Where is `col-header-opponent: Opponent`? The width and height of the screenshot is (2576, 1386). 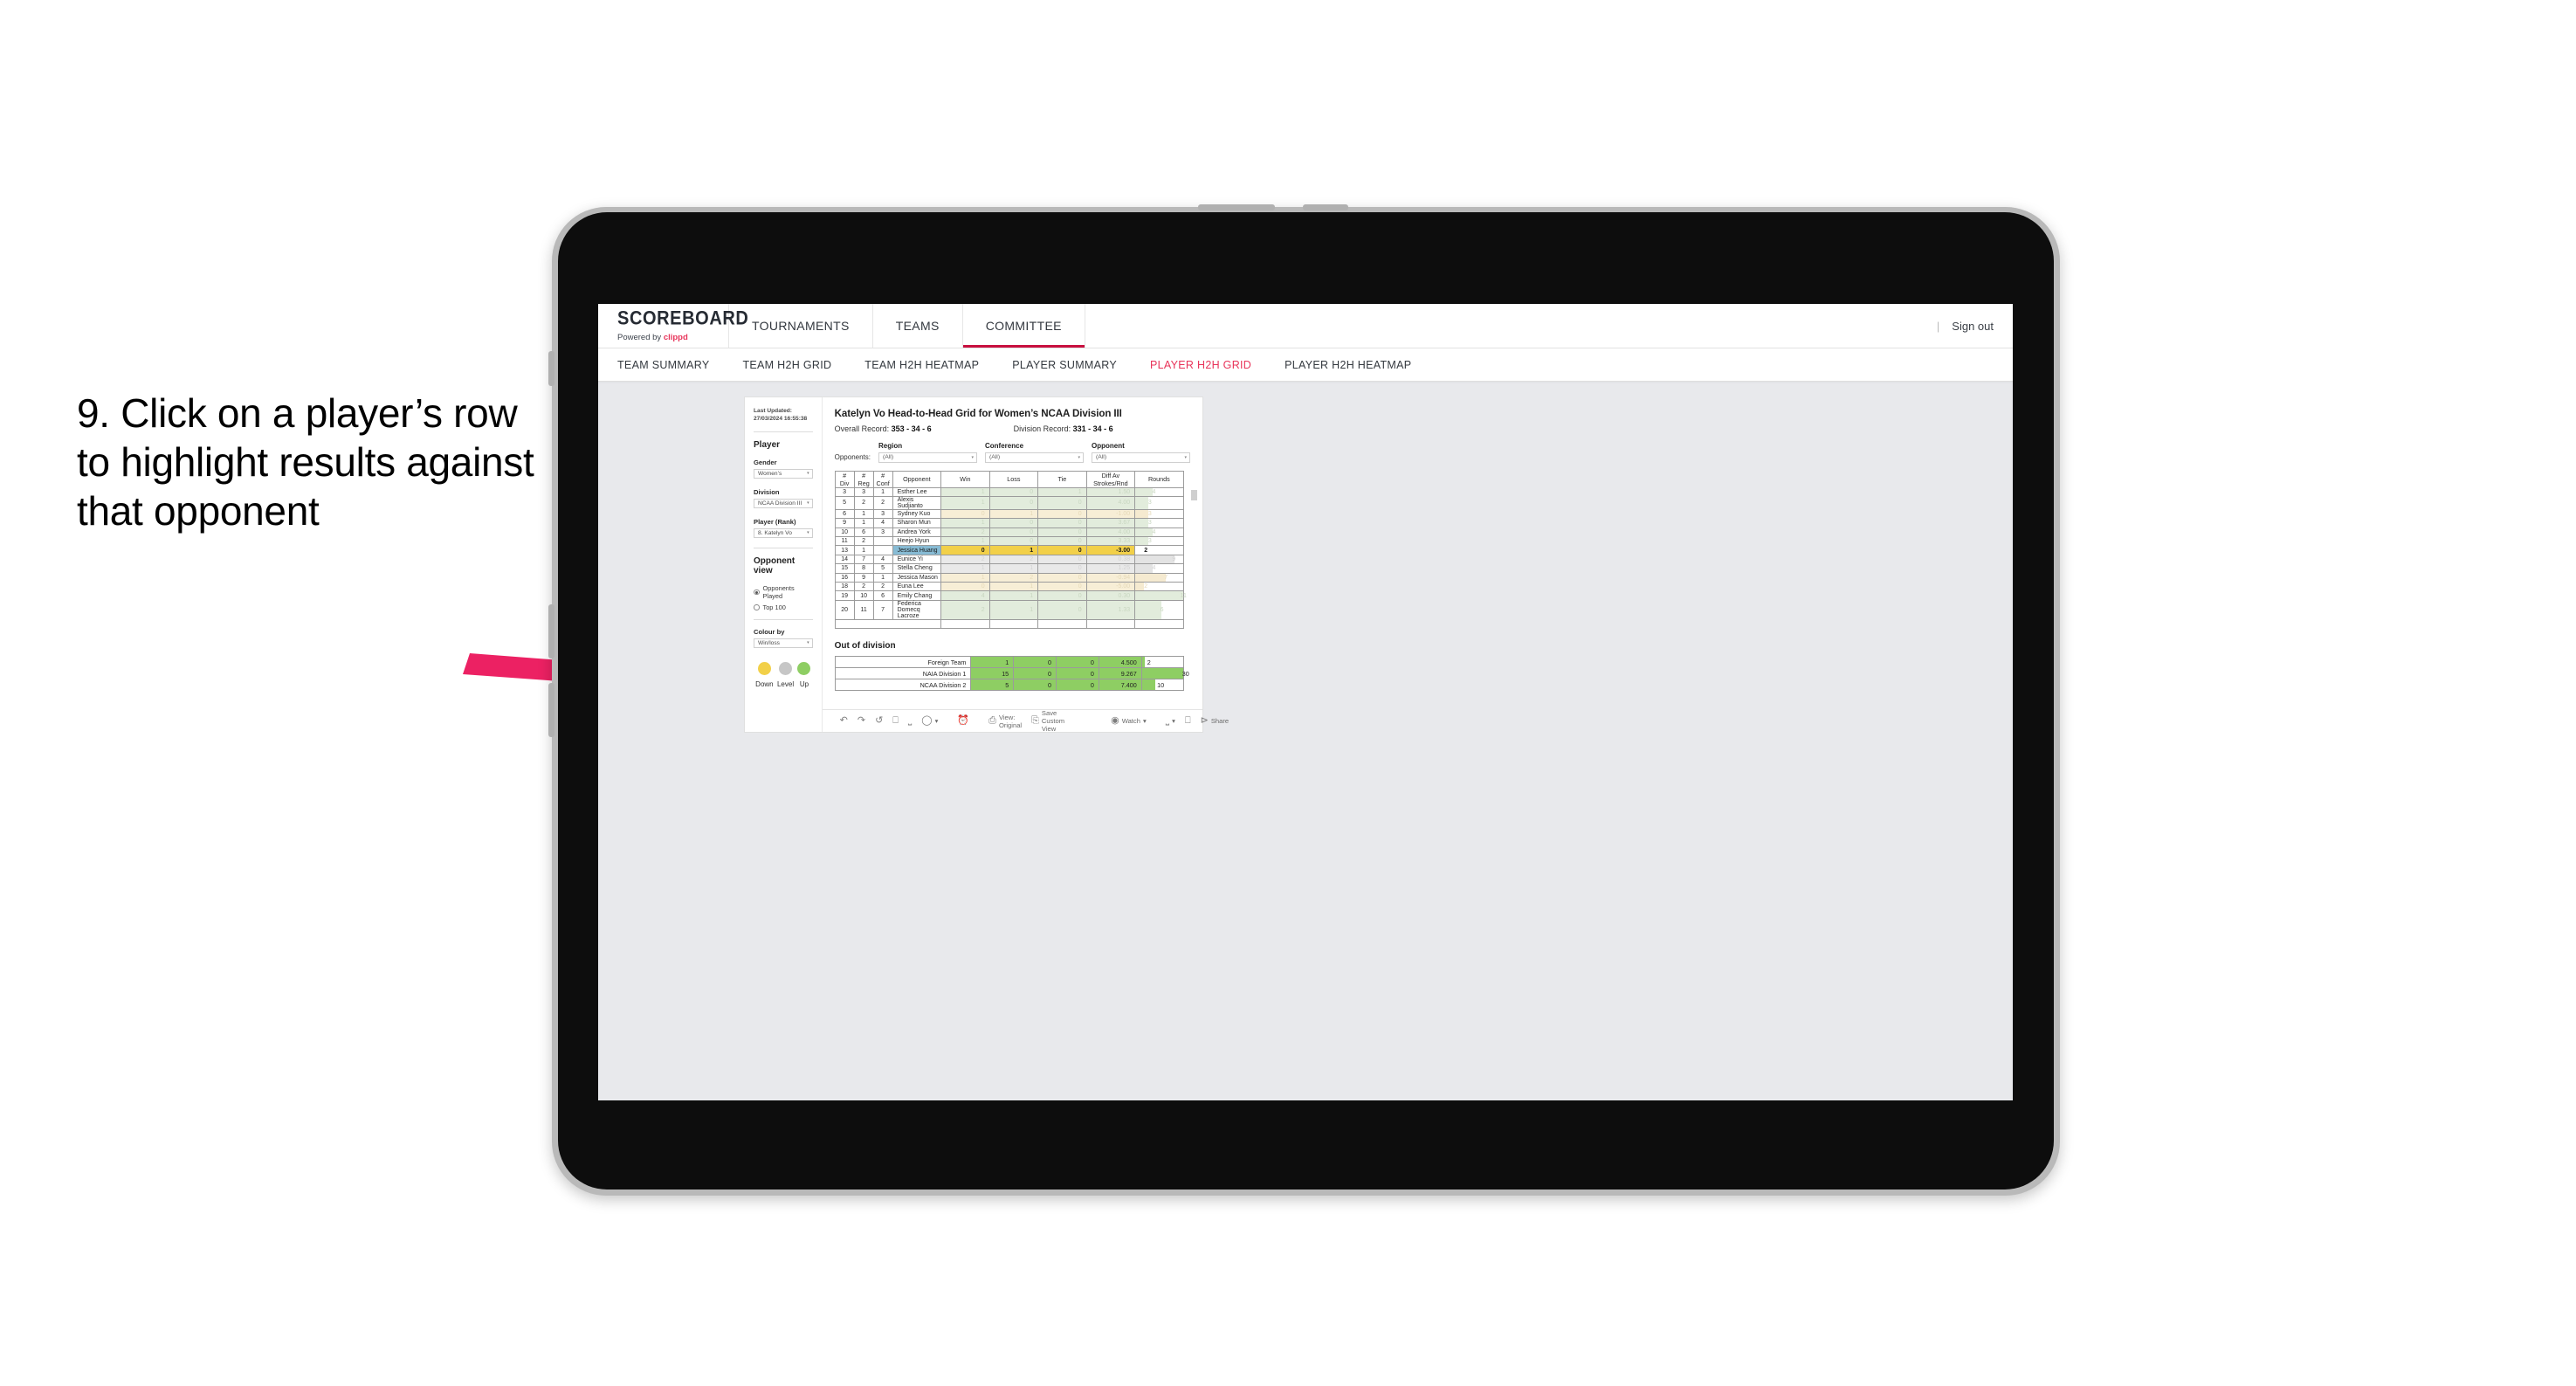 col-header-opponent: Opponent is located at coordinates (917, 479).